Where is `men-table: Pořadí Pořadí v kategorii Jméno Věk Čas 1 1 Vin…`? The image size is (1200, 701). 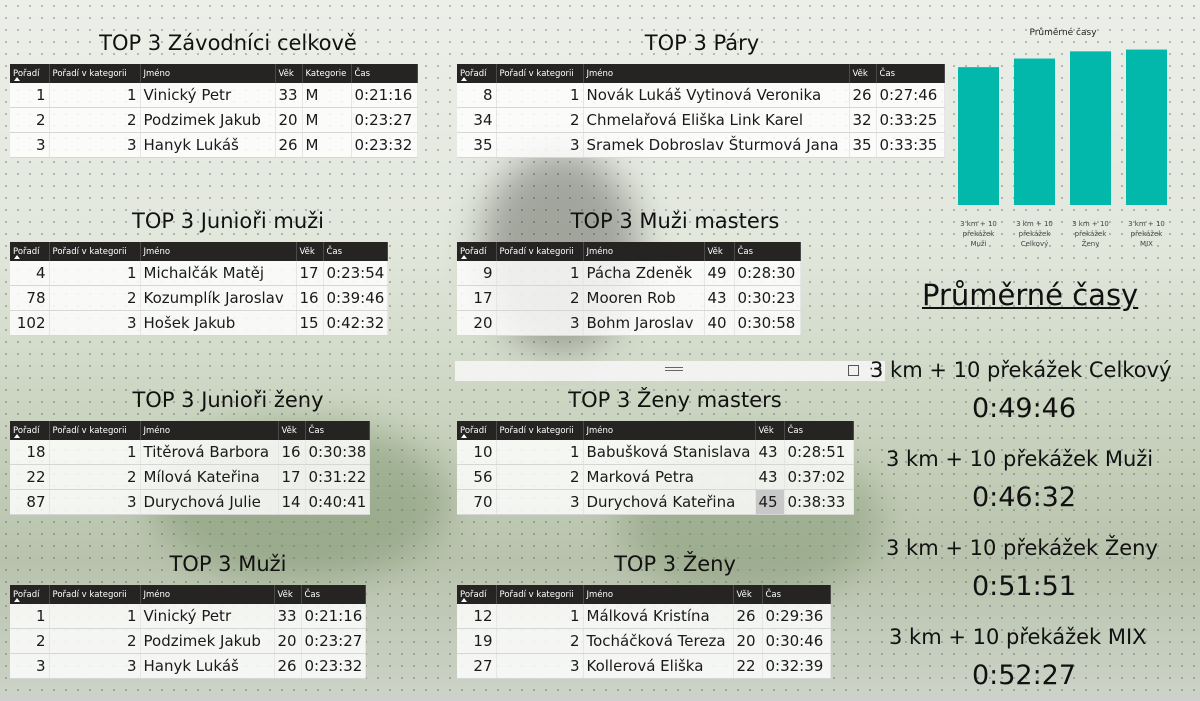
men-table: Pořadí Pořadí v kategorii Jméno Věk Čas 1 1 Vin… is located at coordinates (188, 632).